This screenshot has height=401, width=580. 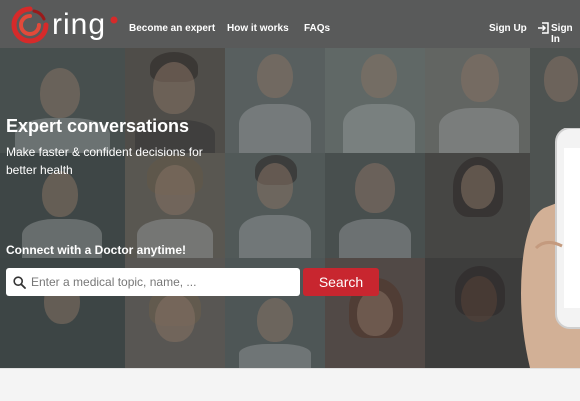 I want to click on brand-name: ring, so click(x=79, y=24).